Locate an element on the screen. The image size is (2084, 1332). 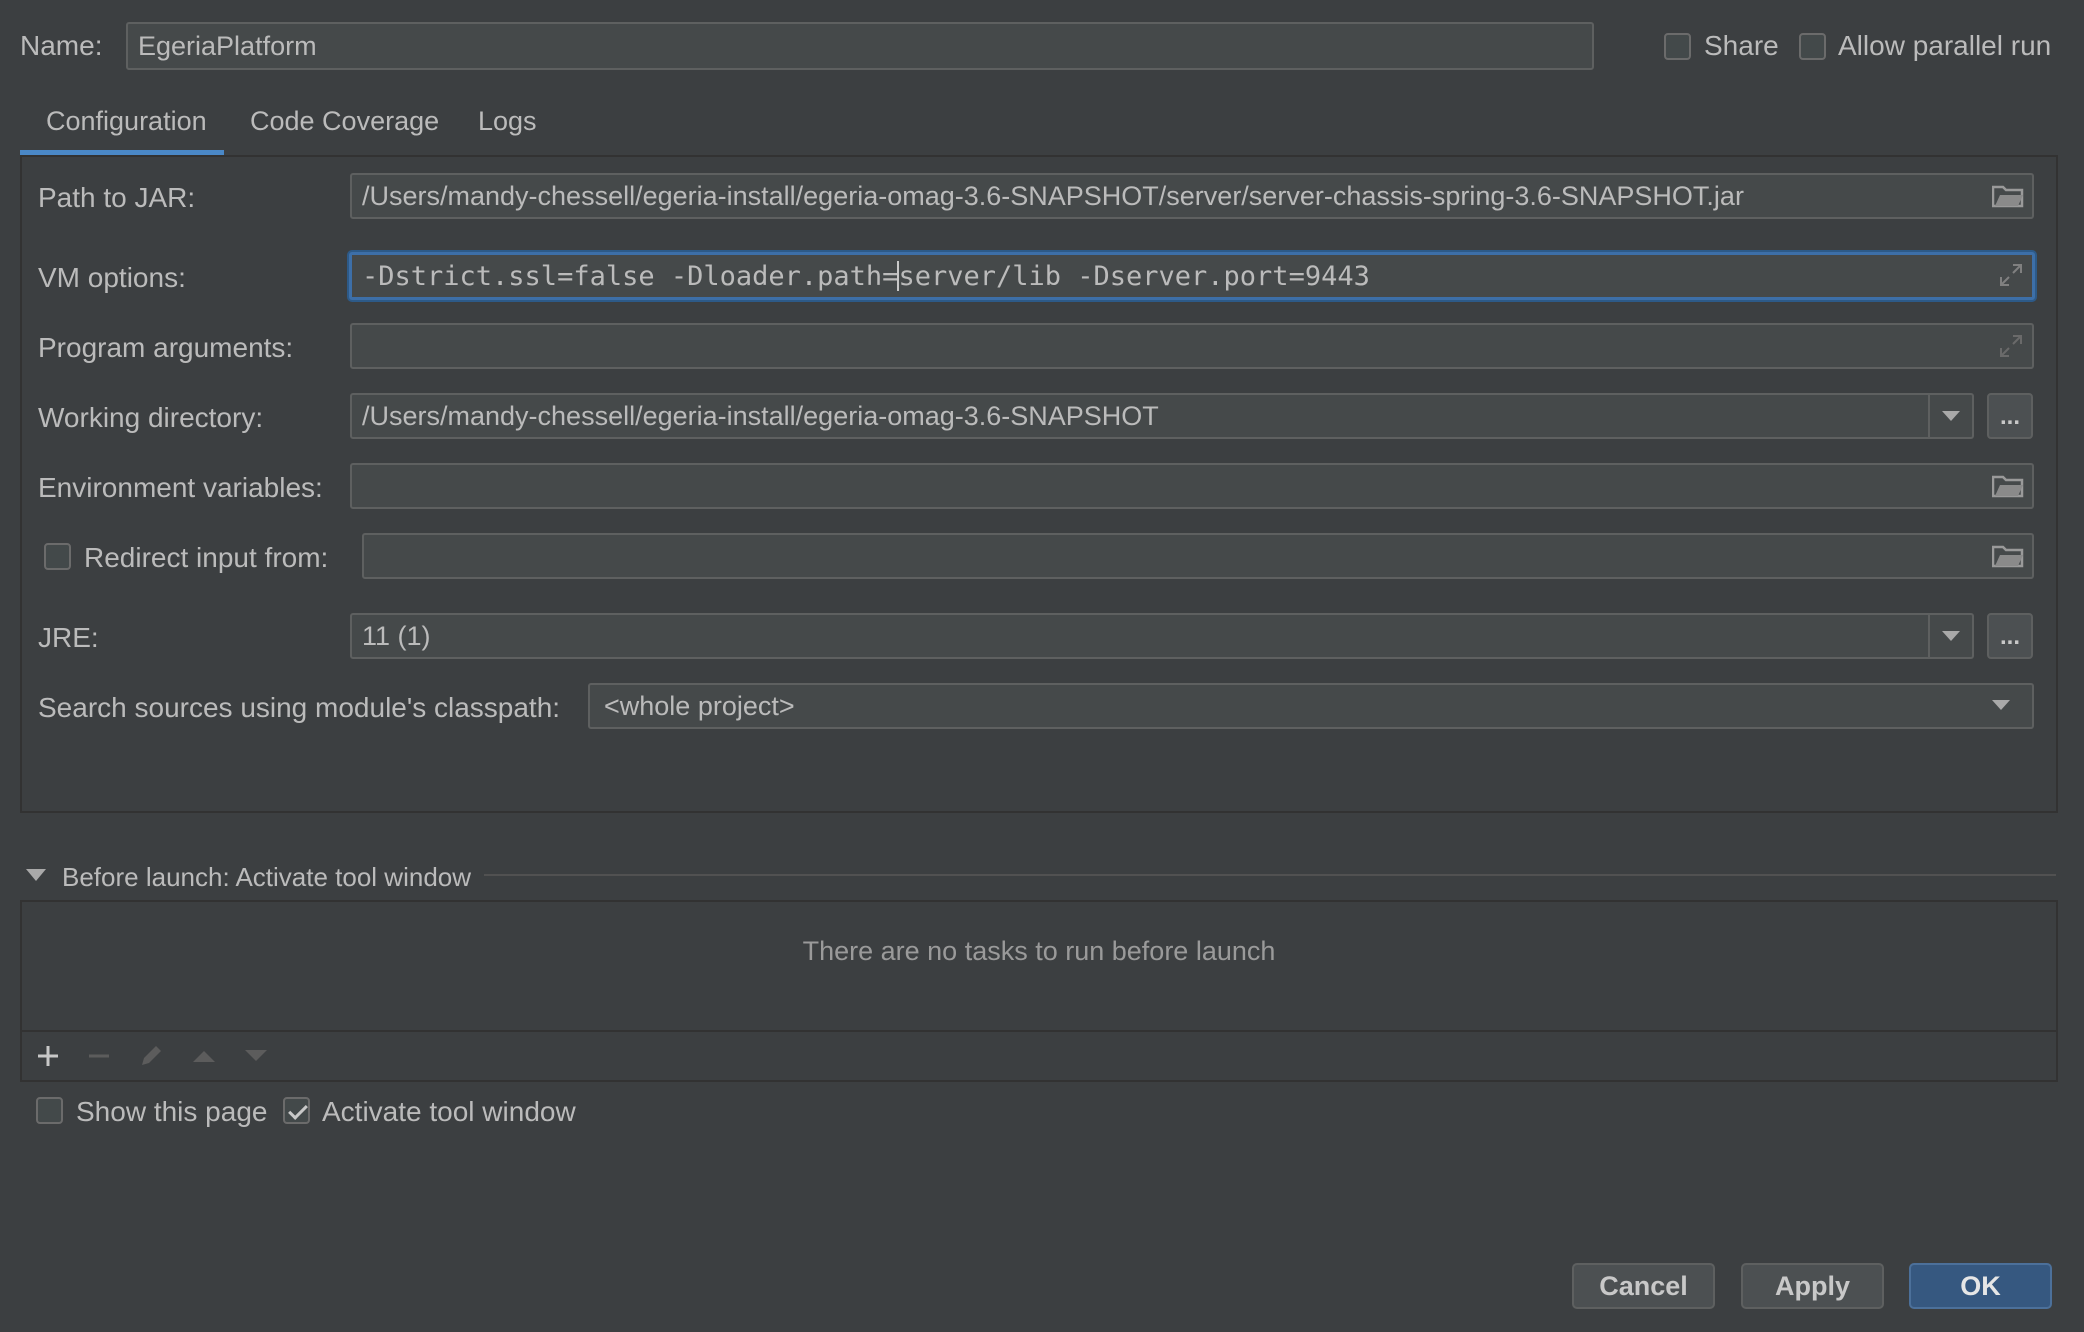
share-checkbox is located at coordinates (1677, 46).